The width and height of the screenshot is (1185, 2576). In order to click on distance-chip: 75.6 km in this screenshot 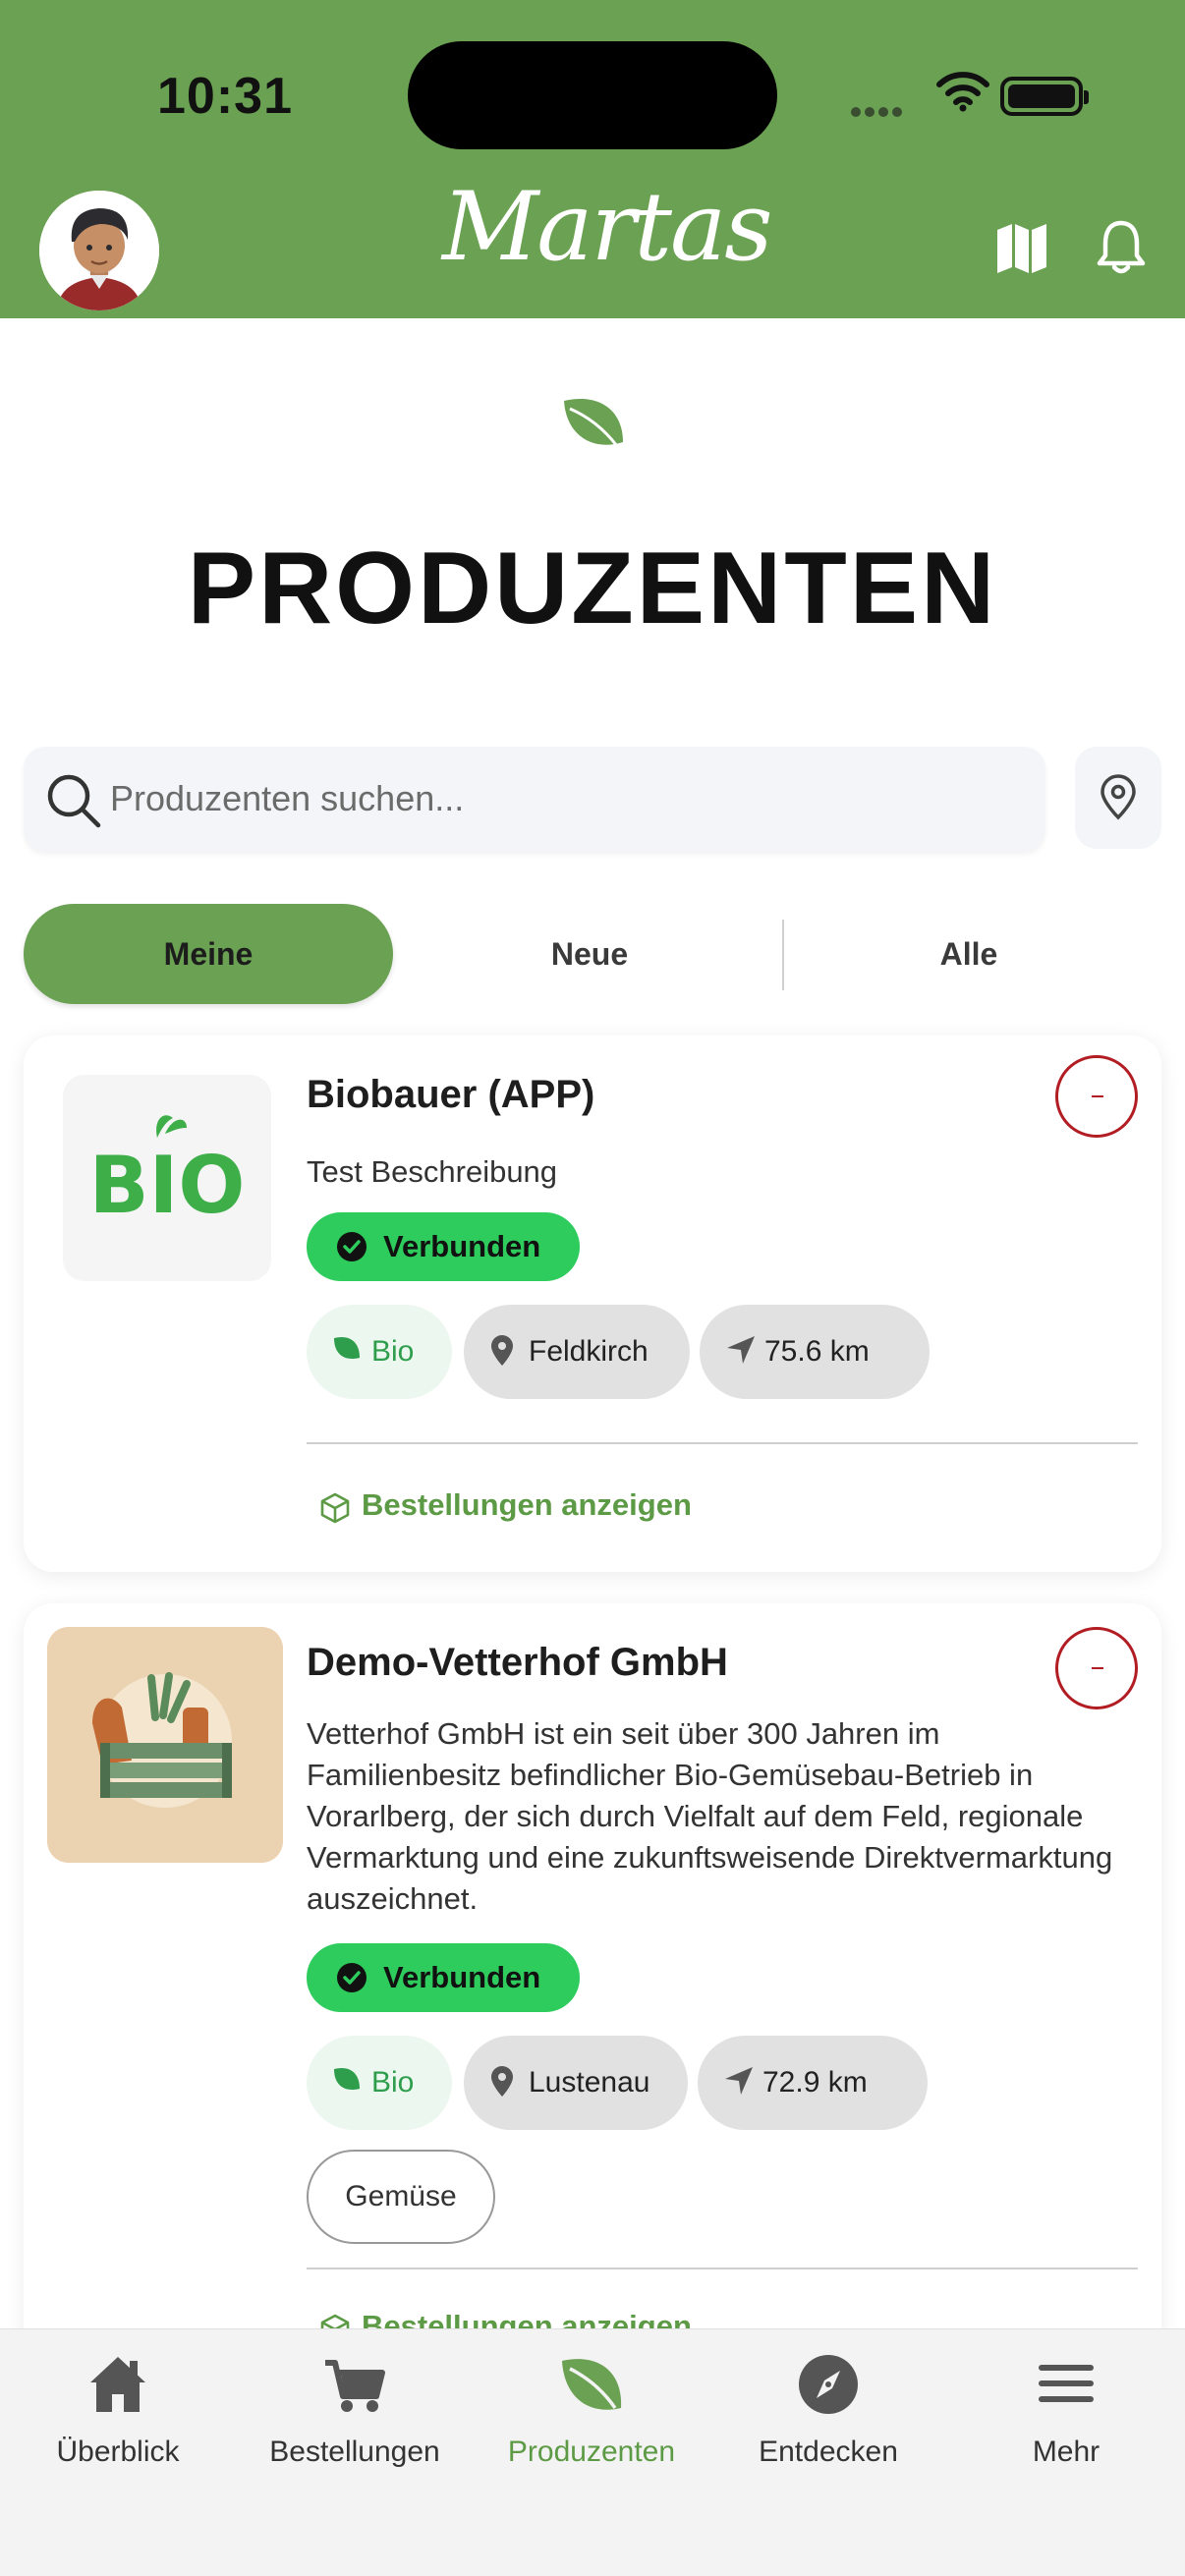, I will do `click(815, 1352)`.